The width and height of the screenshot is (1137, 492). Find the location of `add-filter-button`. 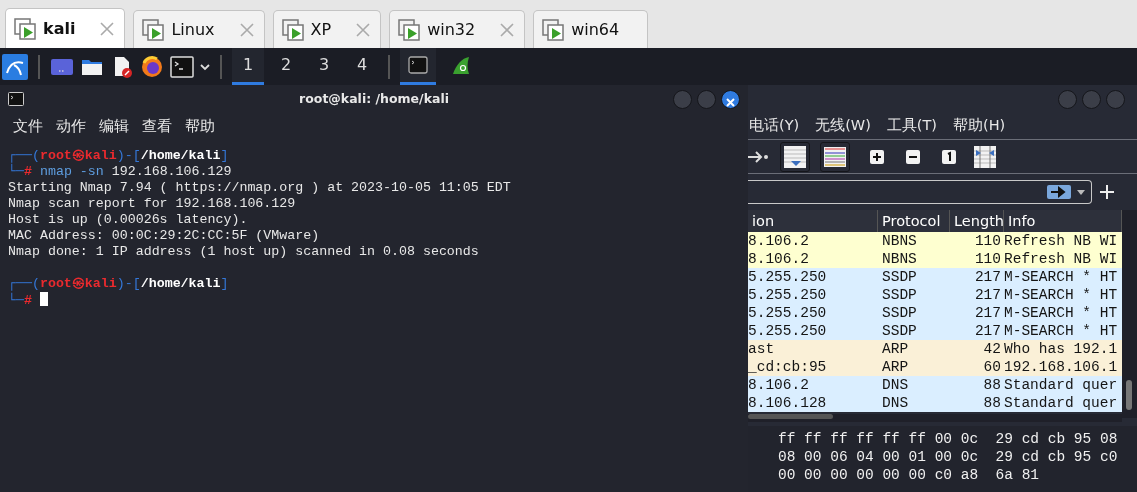

add-filter-button is located at coordinates (1107, 192).